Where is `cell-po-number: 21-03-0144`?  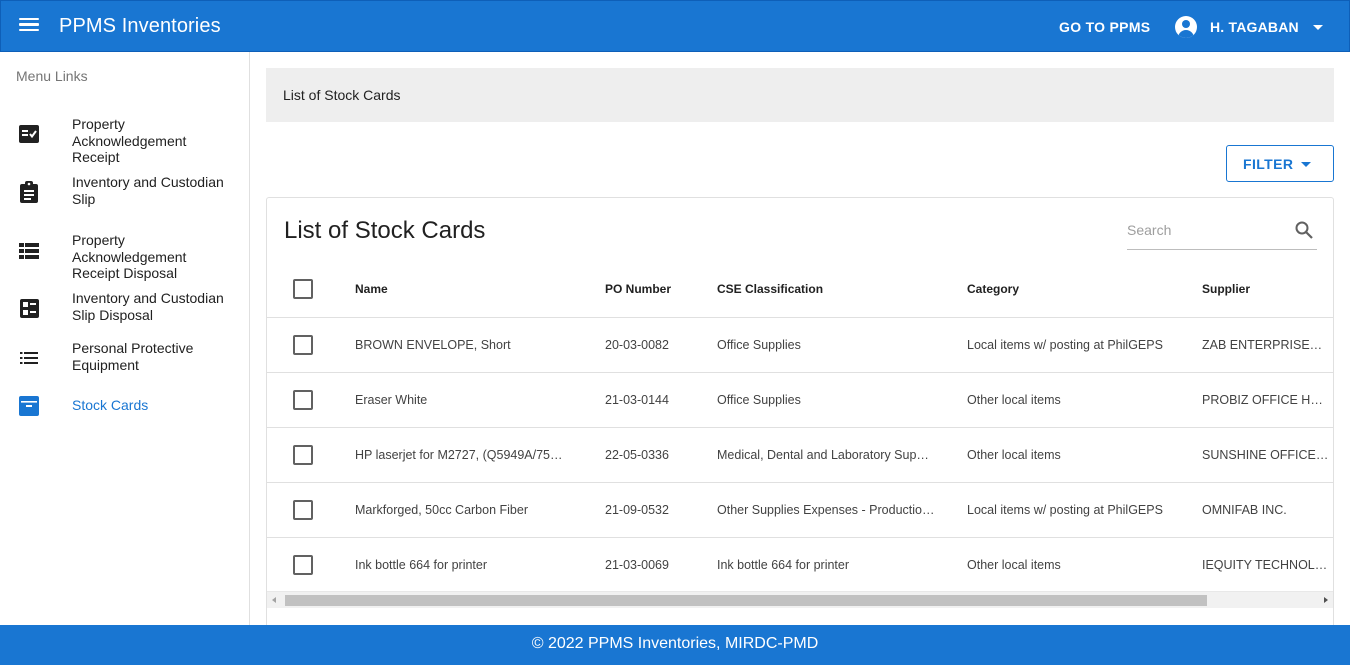
cell-po-number: 21-03-0144 is located at coordinates (653, 400).